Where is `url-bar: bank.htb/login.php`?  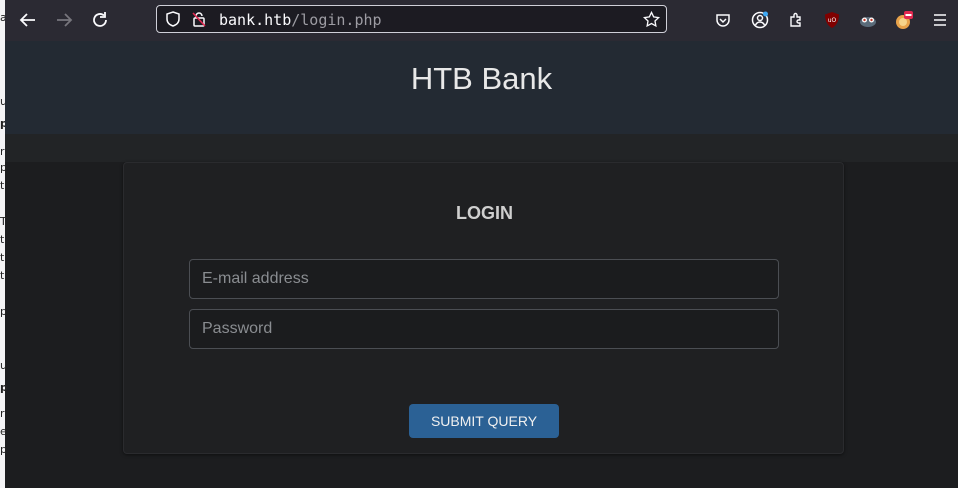 url-bar: bank.htb/login.php is located at coordinates (411, 19).